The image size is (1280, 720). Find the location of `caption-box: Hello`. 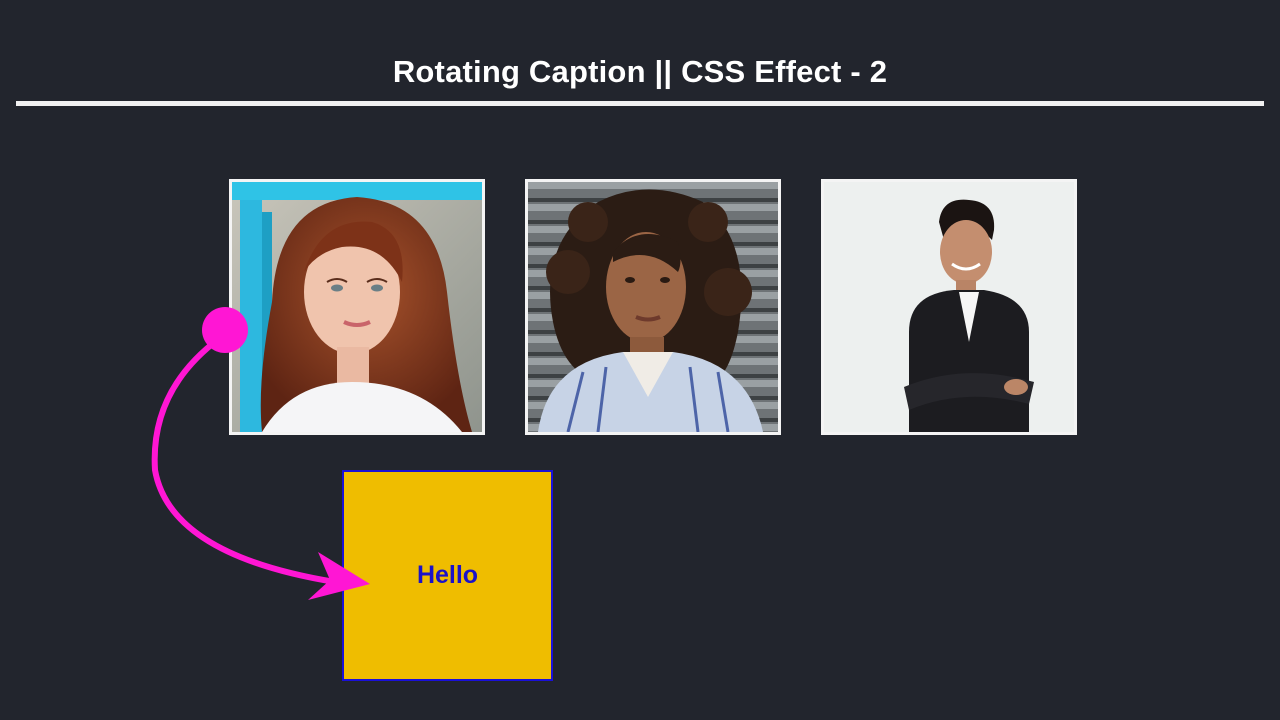

caption-box: Hello is located at coordinates (447, 575).